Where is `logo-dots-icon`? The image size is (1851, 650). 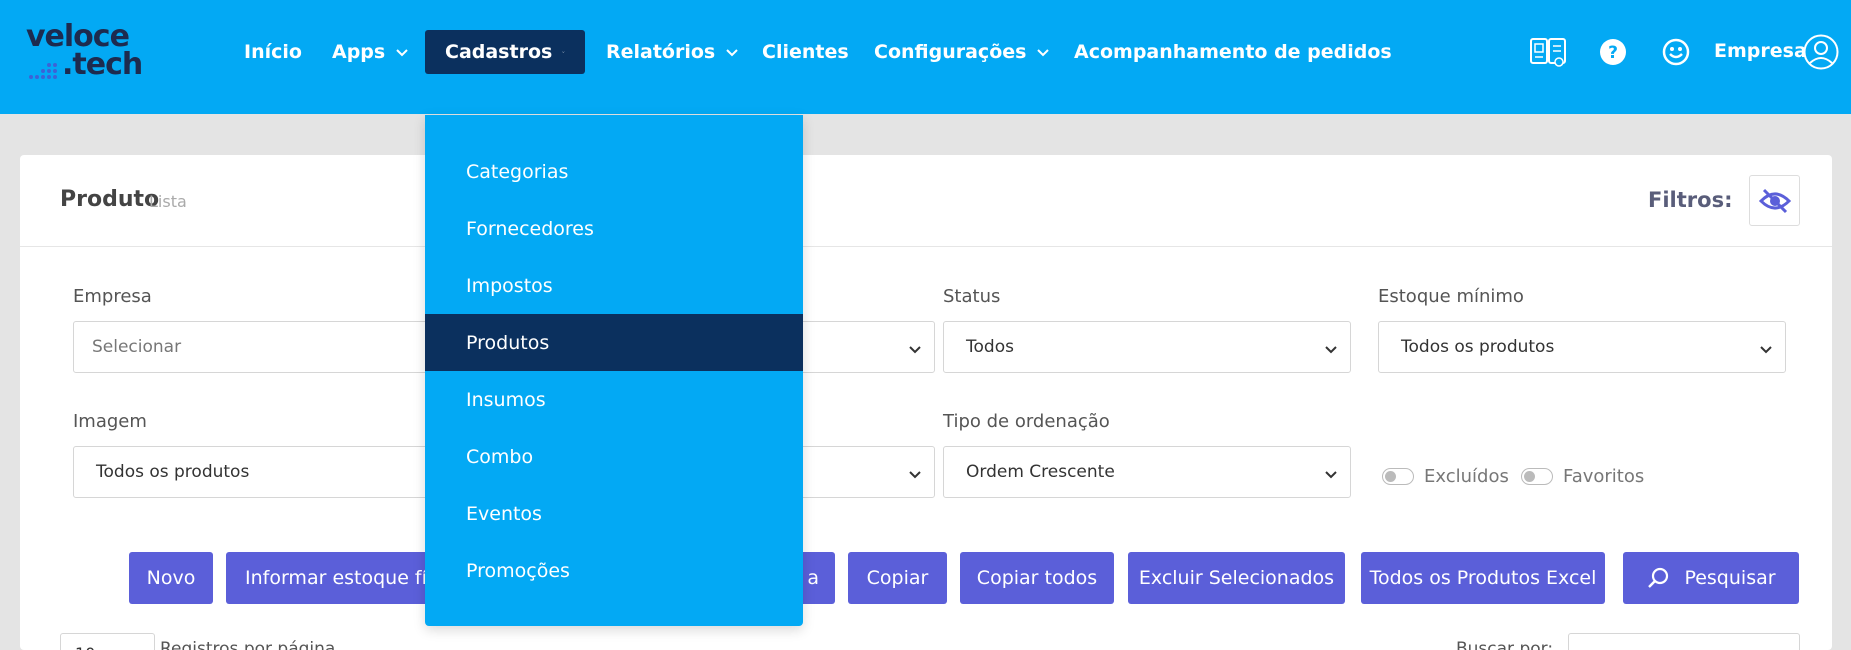 logo-dots-icon is located at coordinates (43, 71).